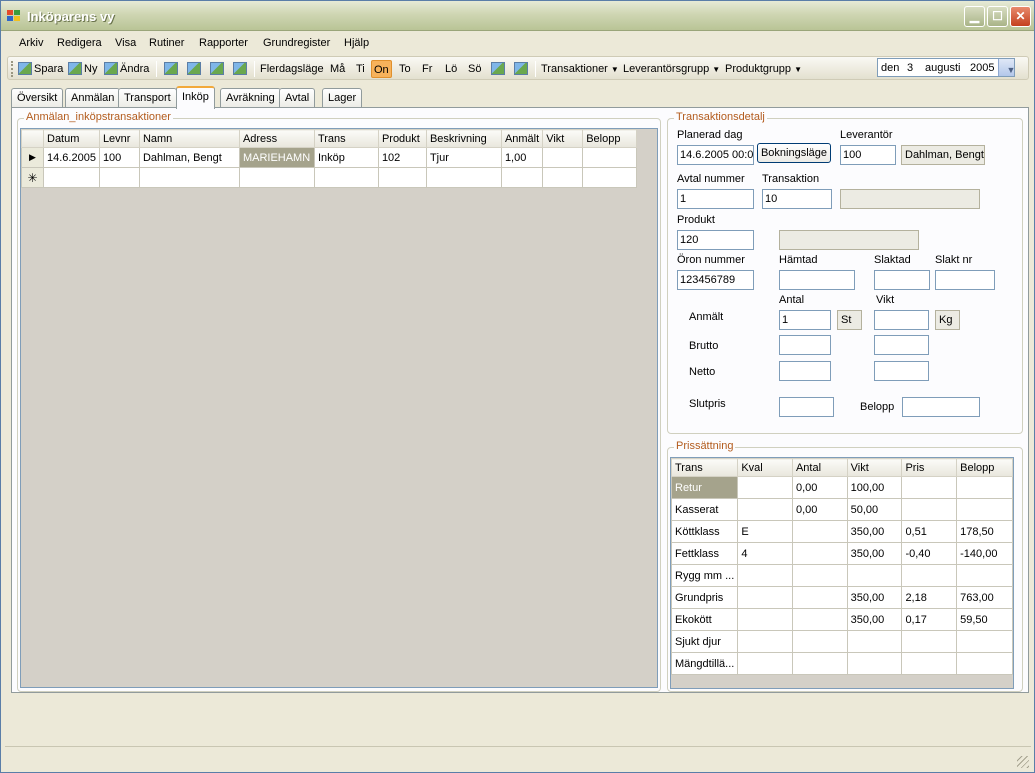 The width and height of the screenshot is (1035, 773). Describe the element at coordinates (704, 597) in the screenshot. I see `table-cell: Grundpris` at that location.